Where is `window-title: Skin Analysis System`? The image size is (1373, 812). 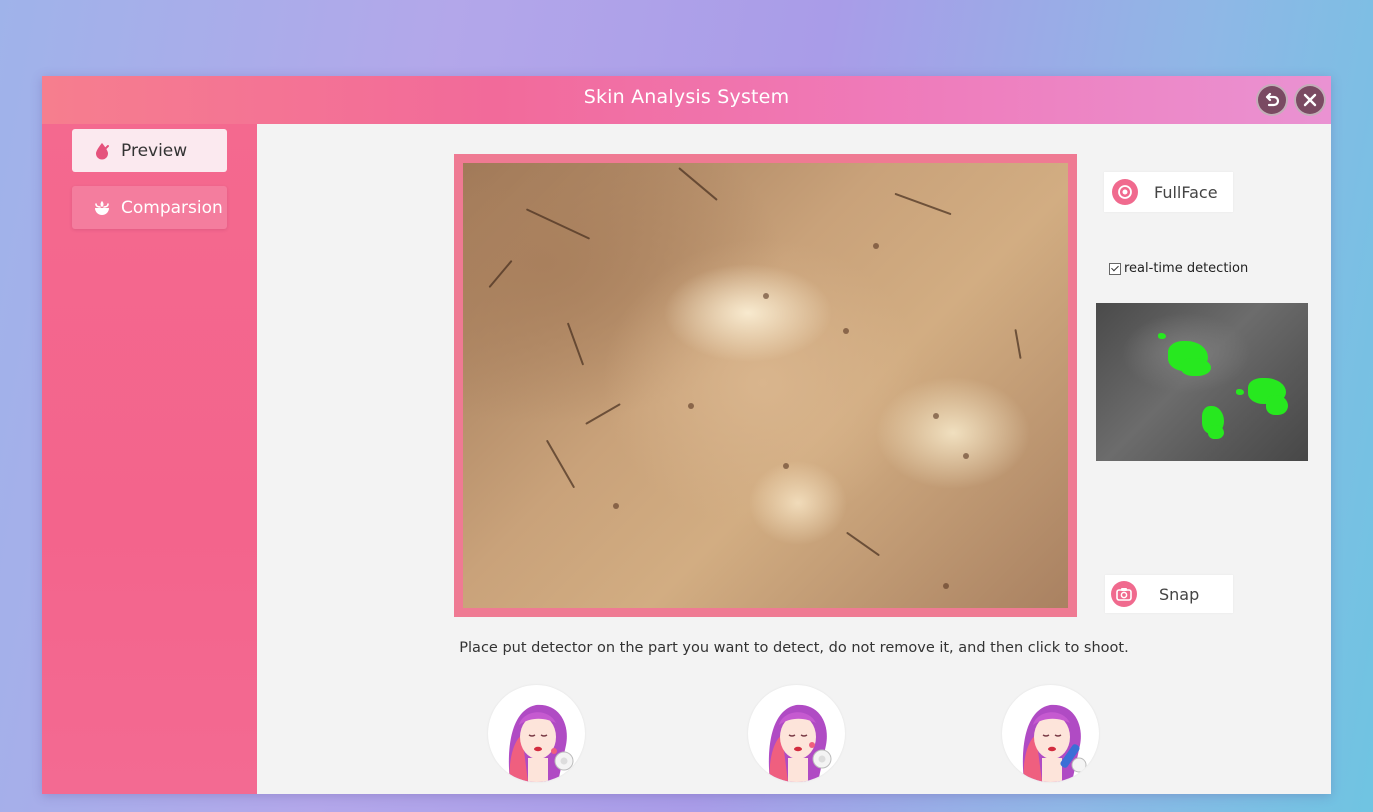
window-title: Skin Analysis System is located at coordinates (686, 97).